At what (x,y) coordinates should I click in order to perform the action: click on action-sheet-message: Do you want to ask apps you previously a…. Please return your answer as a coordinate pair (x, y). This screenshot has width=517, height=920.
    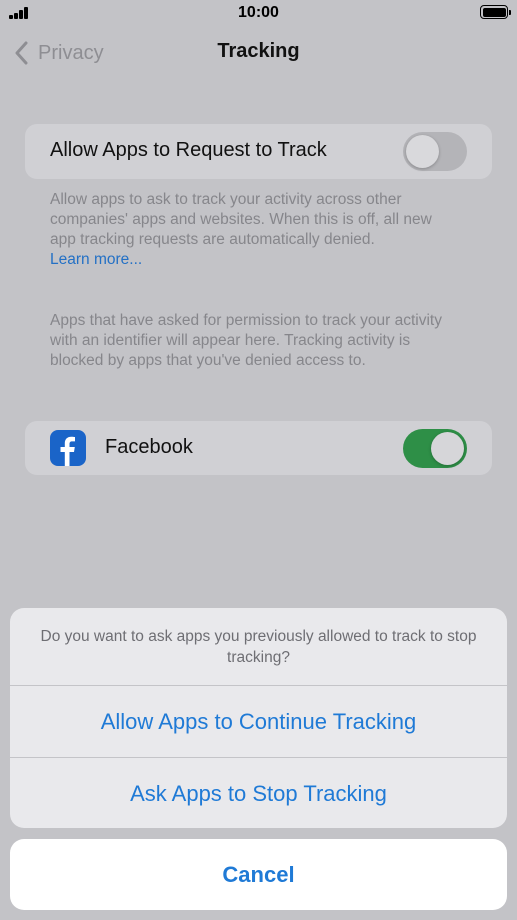
    Looking at the image, I should click on (258, 647).